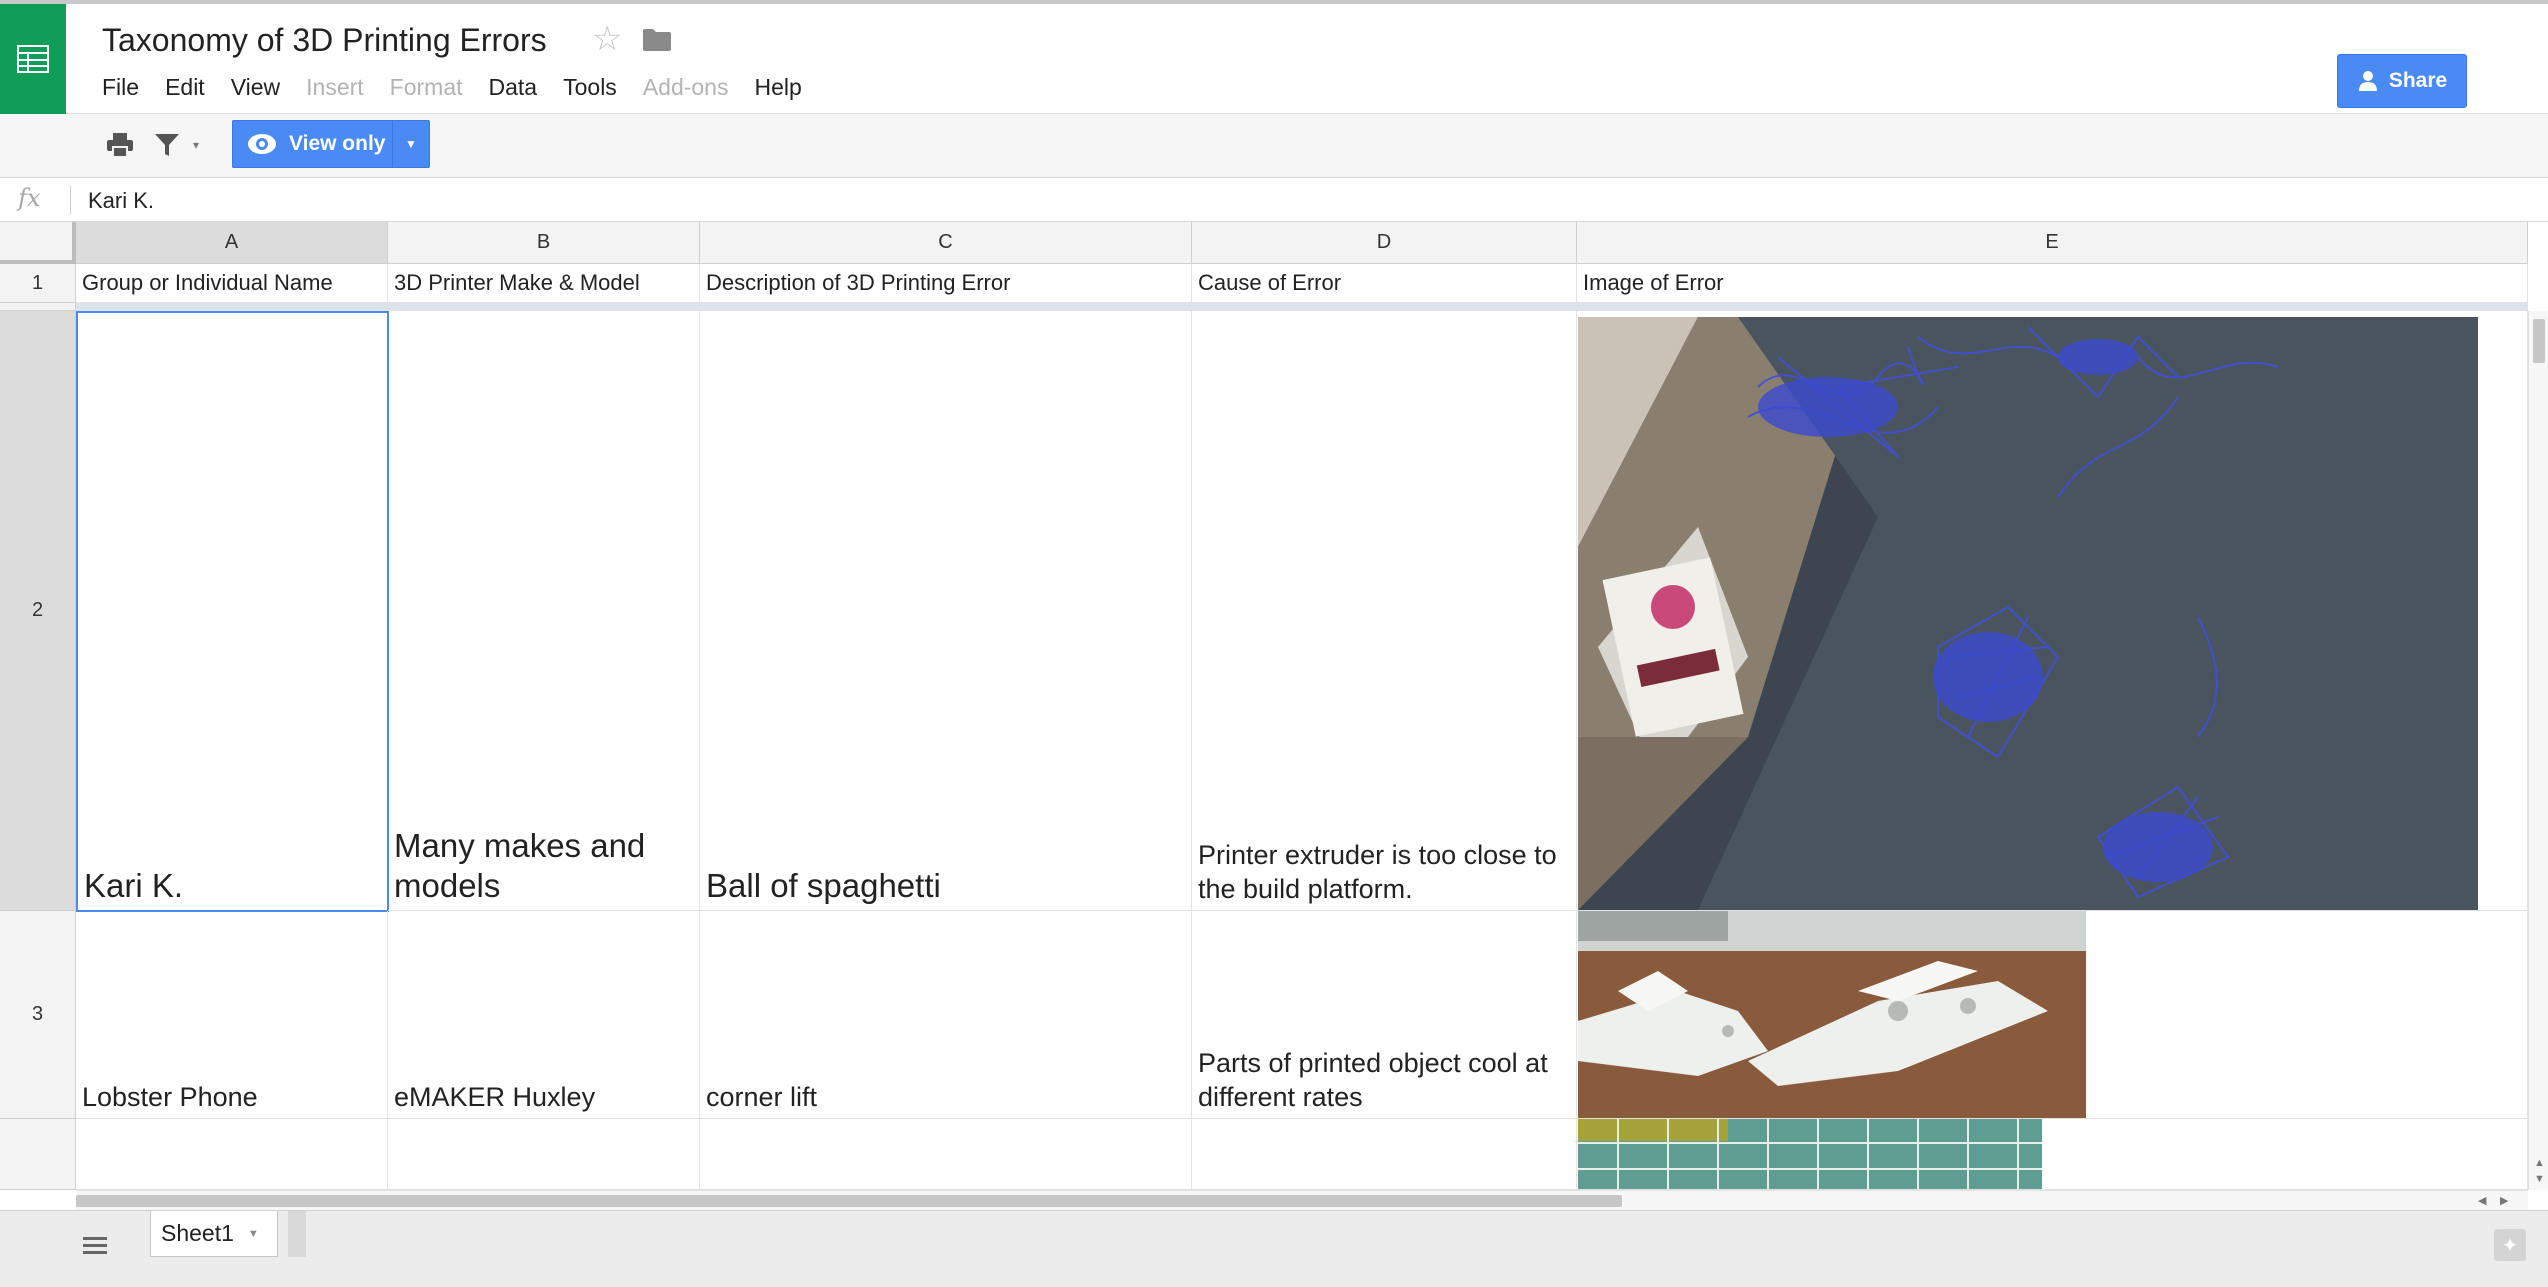 The height and width of the screenshot is (1287, 2548). What do you see at coordinates (1653, 282) in the screenshot?
I see `cell-text: Image of Error` at bounding box center [1653, 282].